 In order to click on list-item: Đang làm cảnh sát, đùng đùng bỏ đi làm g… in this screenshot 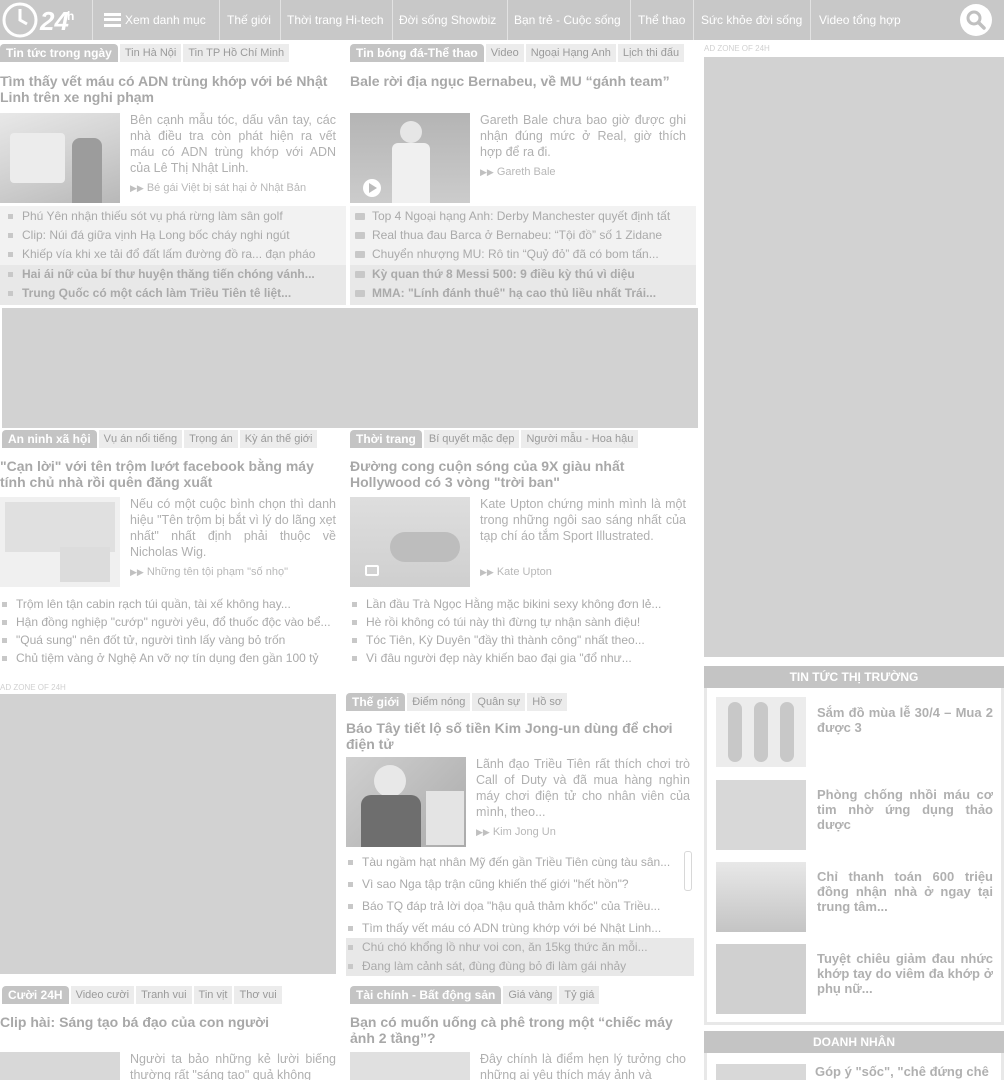, I will do `click(513, 967)`.